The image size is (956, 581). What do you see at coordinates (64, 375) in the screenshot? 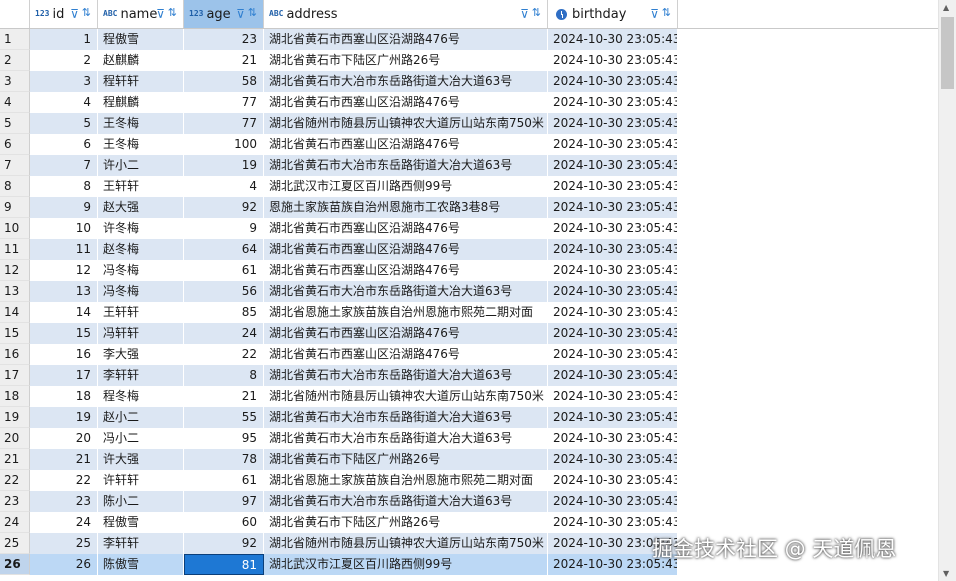
I see `cell-id: 17` at bounding box center [64, 375].